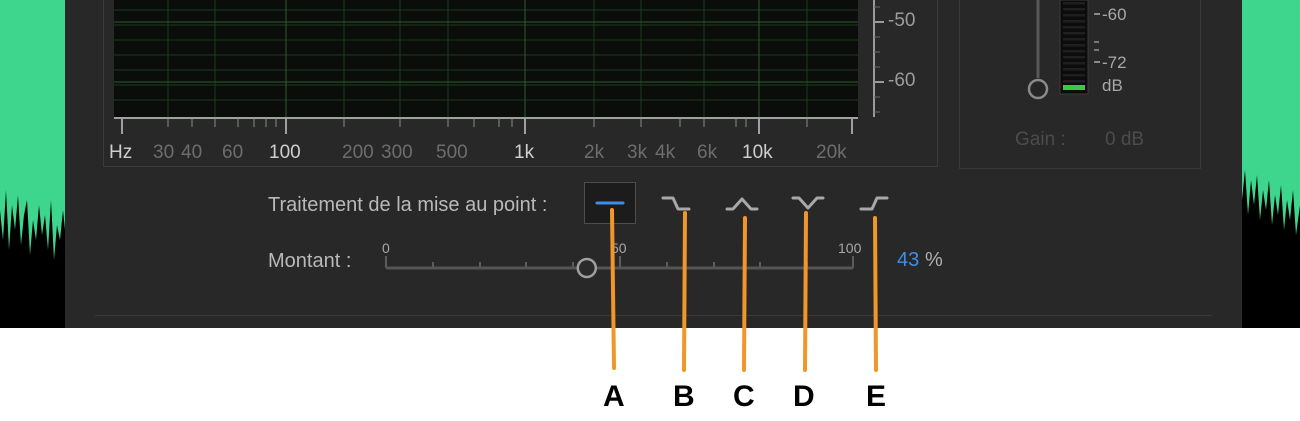 Image resolution: width=1300 pixels, height=421 pixels. I want to click on callout-letter-b: B, so click(684, 396).